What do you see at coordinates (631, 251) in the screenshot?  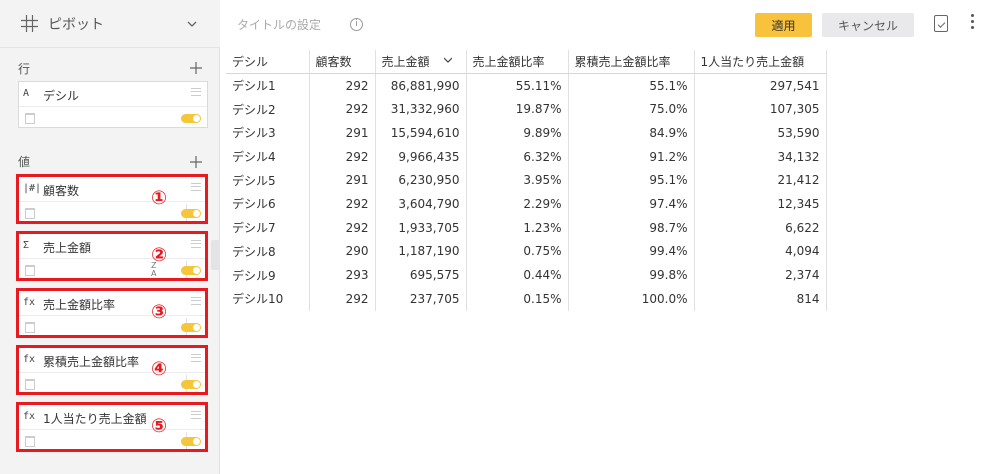 I see `table-cell: 99.4%` at bounding box center [631, 251].